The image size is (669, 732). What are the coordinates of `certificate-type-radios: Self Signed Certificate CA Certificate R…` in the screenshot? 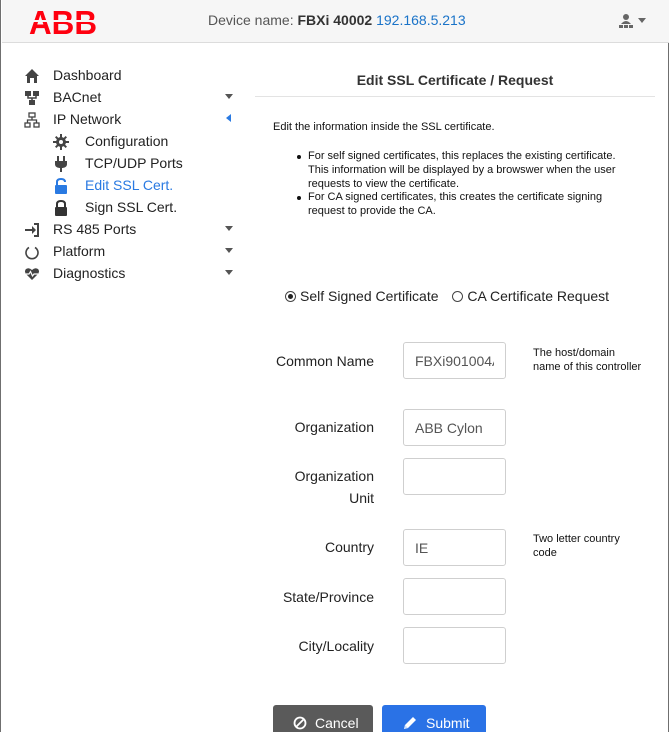 It's located at (447, 296).